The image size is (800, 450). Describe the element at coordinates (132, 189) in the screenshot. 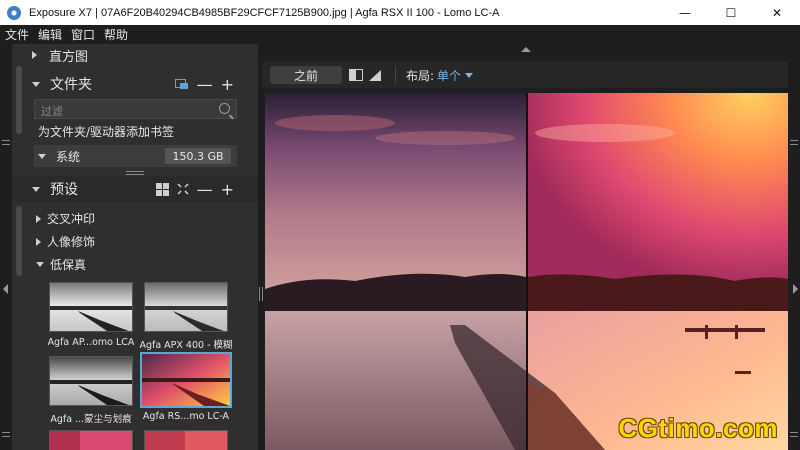

I see `presets-section: 预设 — +` at that location.